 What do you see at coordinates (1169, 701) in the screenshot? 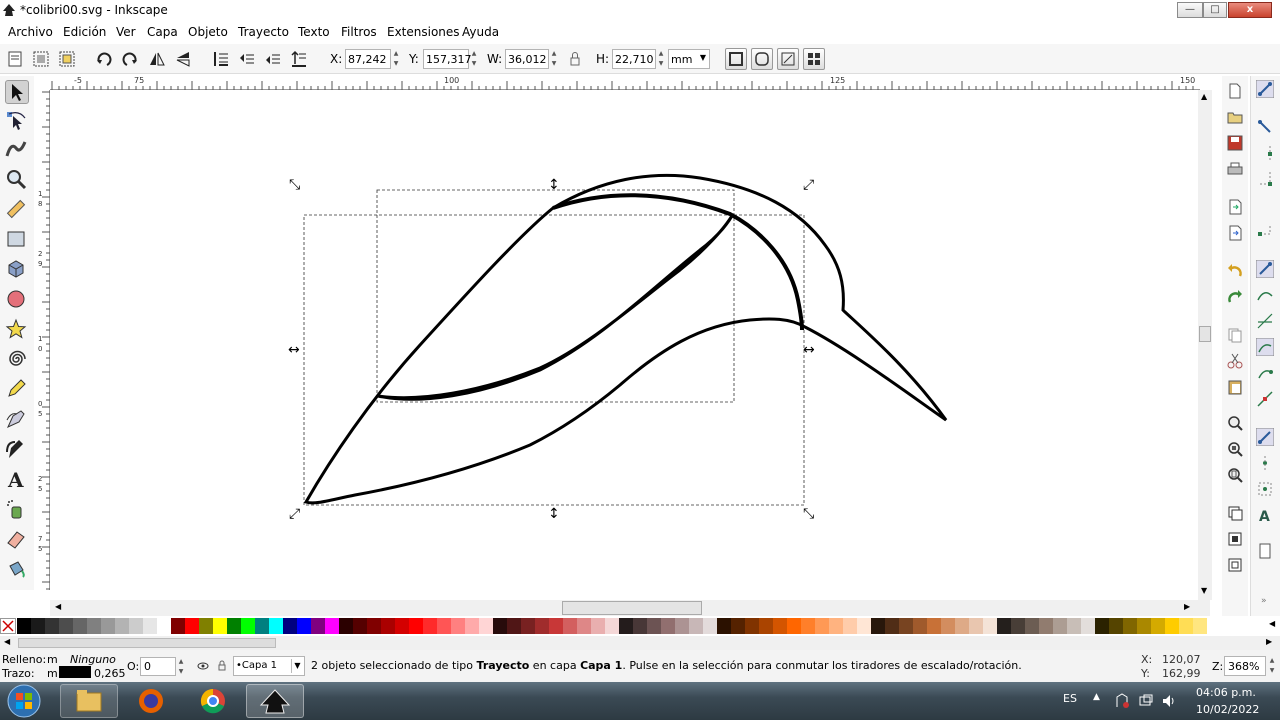
I see `volume-icon` at bounding box center [1169, 701].